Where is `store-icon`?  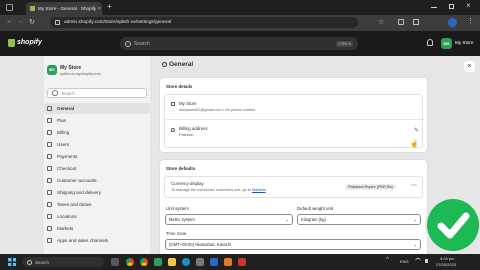 store-icon is located at coordinates (173, 104).